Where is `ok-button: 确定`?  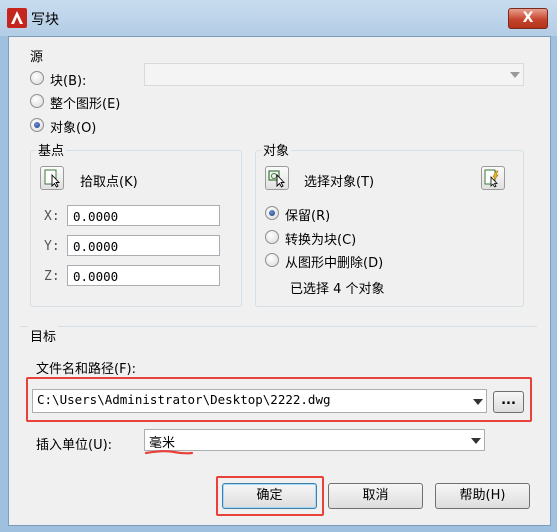
ok-button: 确定 is located at coordinates (269, 496).